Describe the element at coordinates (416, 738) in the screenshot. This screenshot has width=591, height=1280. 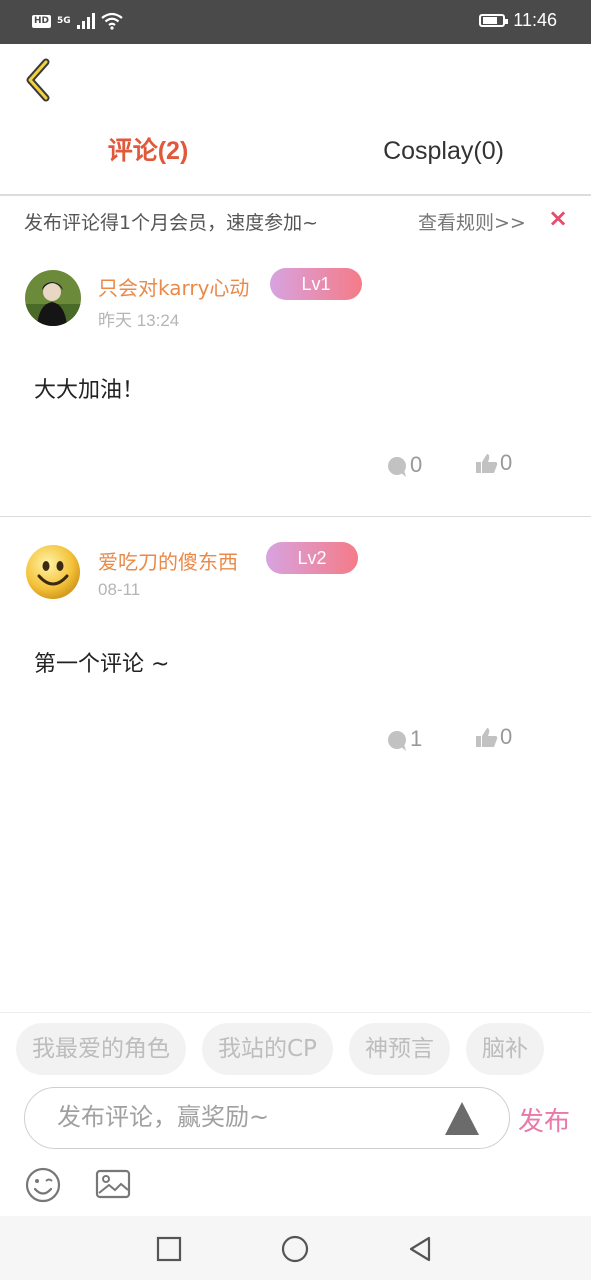
I see `reply-count: 1` at that location.